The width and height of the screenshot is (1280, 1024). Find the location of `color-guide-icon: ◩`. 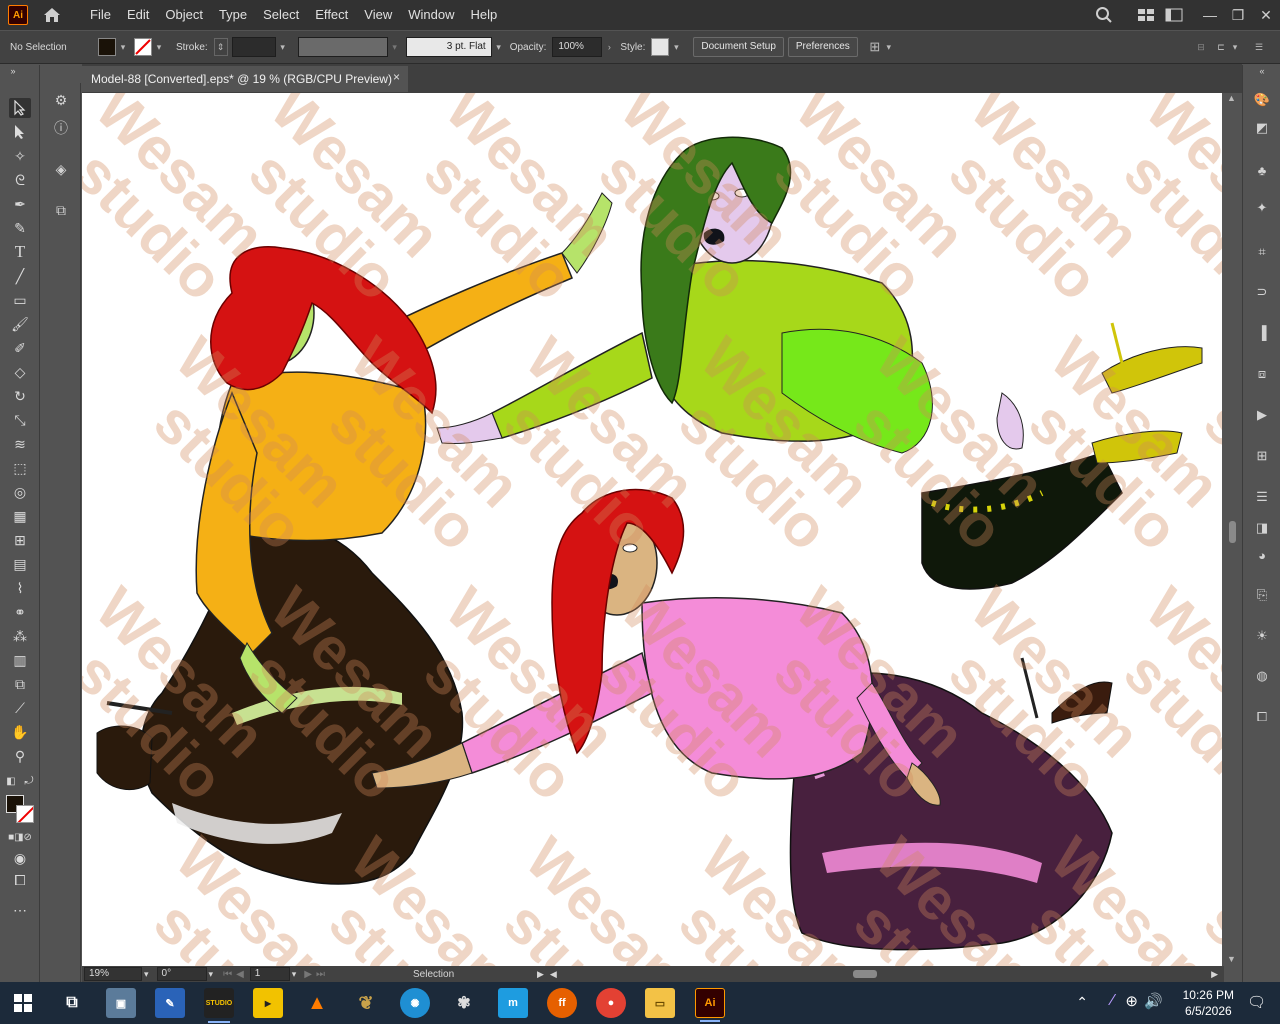

color-guide-icon: ◩ is located at coordinates (1262, 128).